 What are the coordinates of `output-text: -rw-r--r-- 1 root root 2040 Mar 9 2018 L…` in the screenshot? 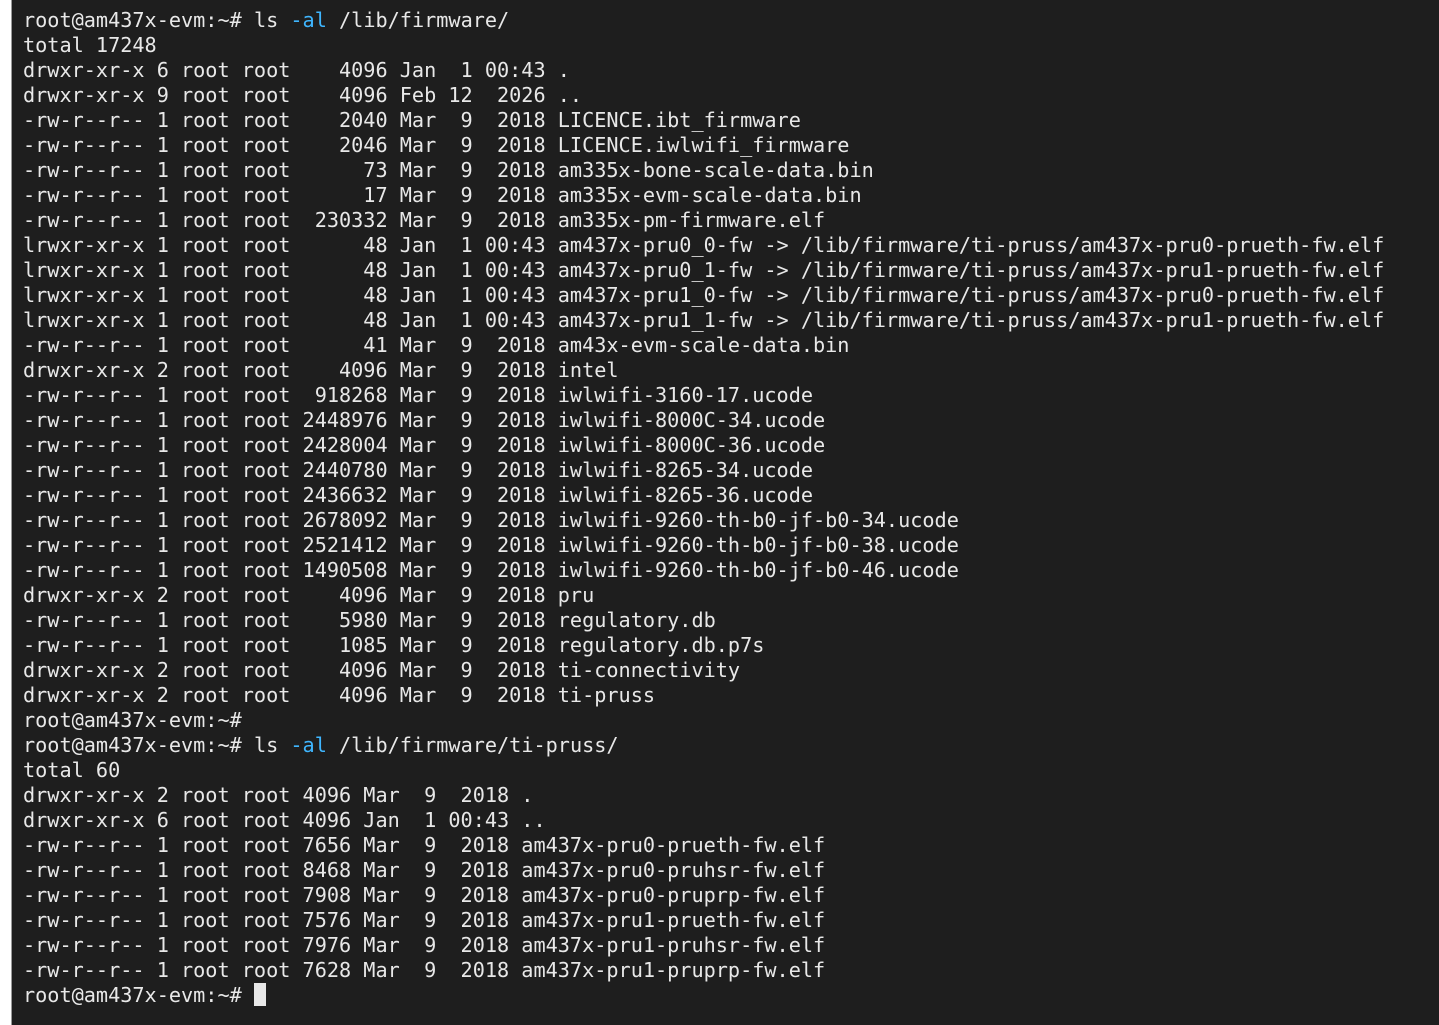 It's located at (412, 120).